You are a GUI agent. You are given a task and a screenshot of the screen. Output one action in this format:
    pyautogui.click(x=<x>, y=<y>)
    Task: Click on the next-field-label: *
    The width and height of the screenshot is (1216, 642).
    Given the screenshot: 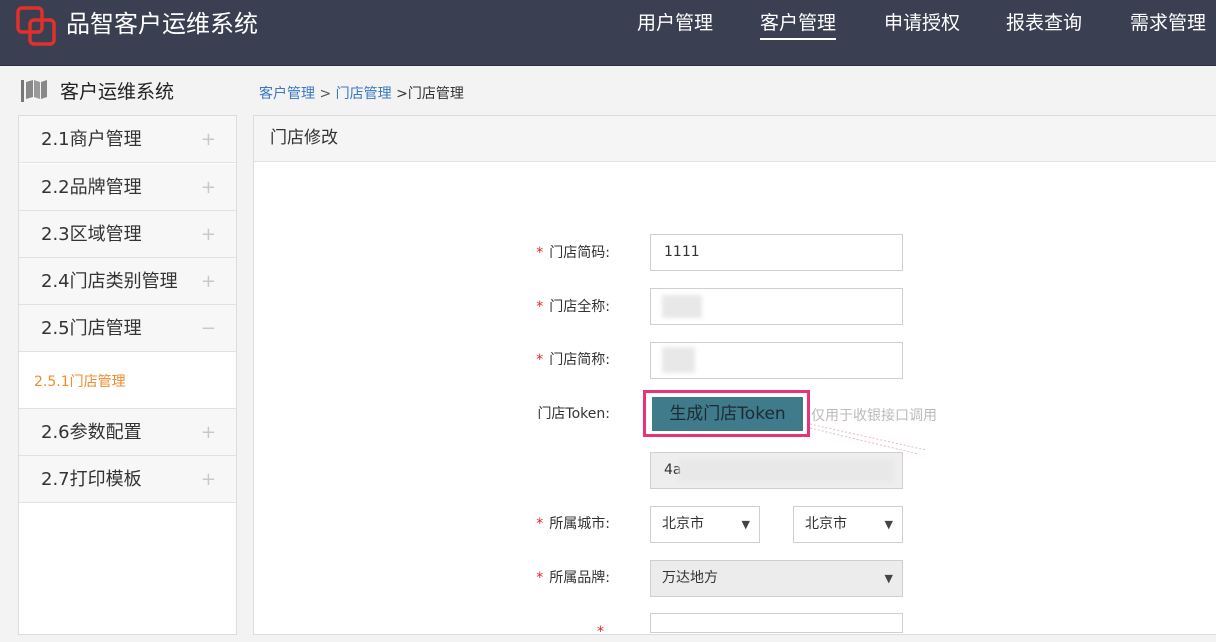 What is the action you would take?
    pyautogui.click(x=560, y=632)
    